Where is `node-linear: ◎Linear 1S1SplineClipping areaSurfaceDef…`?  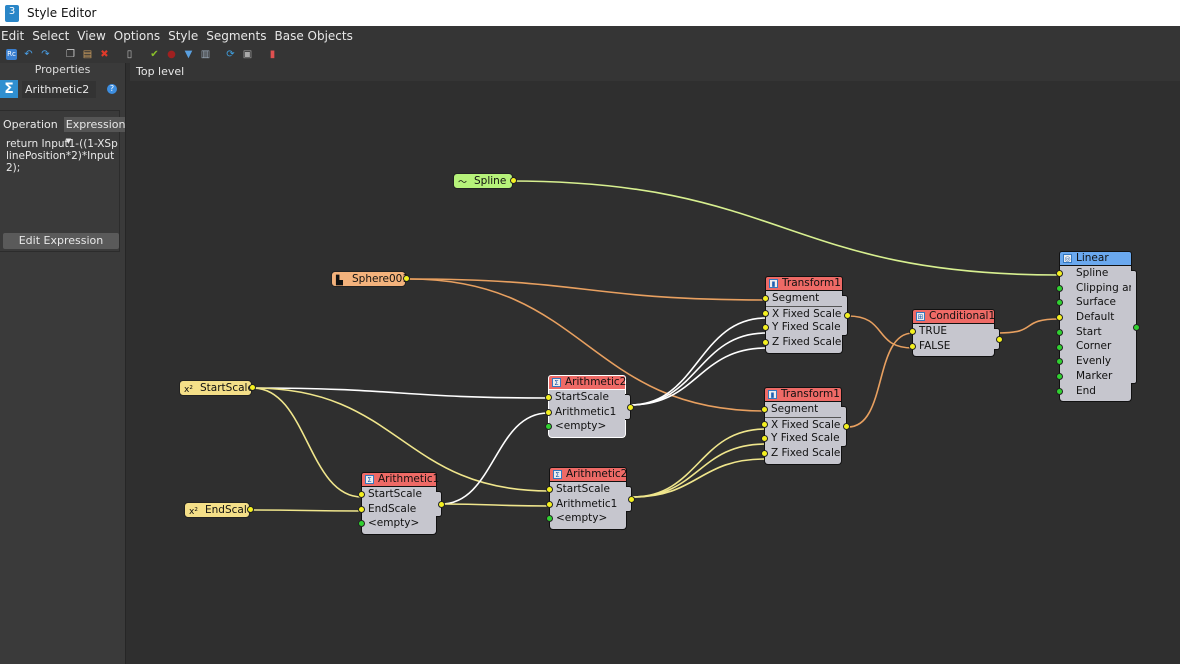
node-linear: ◎Linear 1S1SplineClipping areaSurfaceDef… is located at coordinates (1098, 327).